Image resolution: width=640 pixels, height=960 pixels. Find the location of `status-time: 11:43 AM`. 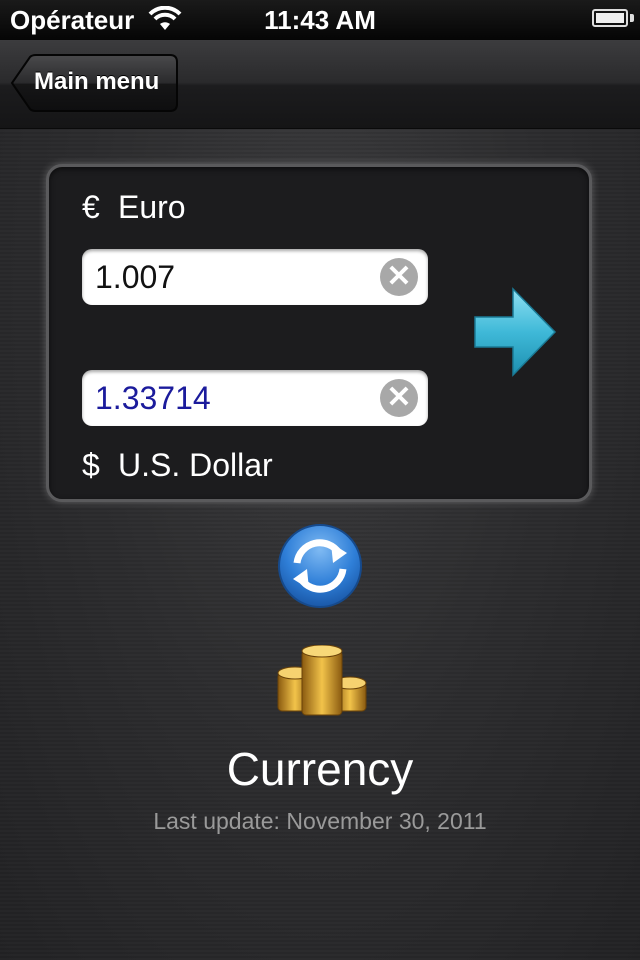

status-time: 11:43 AM is located at coordinates (320, 20).